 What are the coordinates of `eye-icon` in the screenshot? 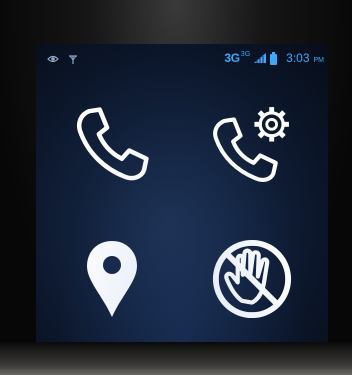 It's located at (53, 59).